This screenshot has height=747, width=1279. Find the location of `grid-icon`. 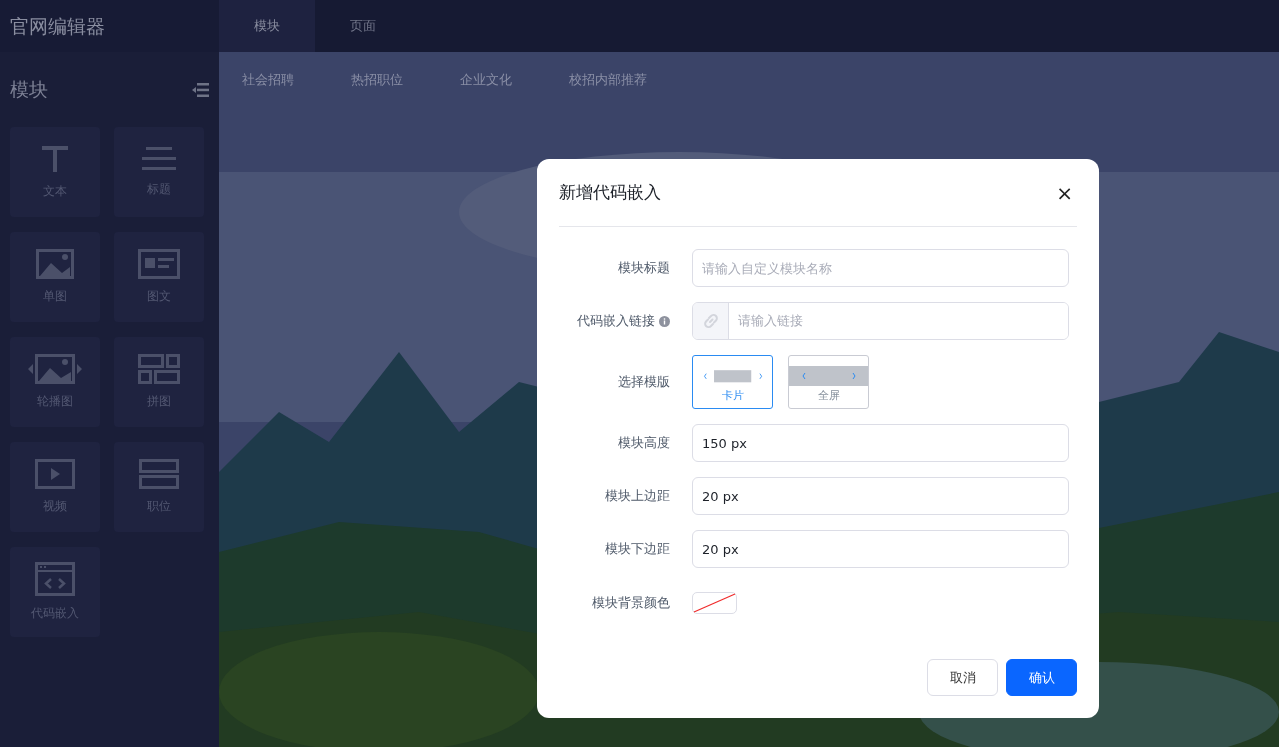

grid-icon is located at coordinates (159, 369).